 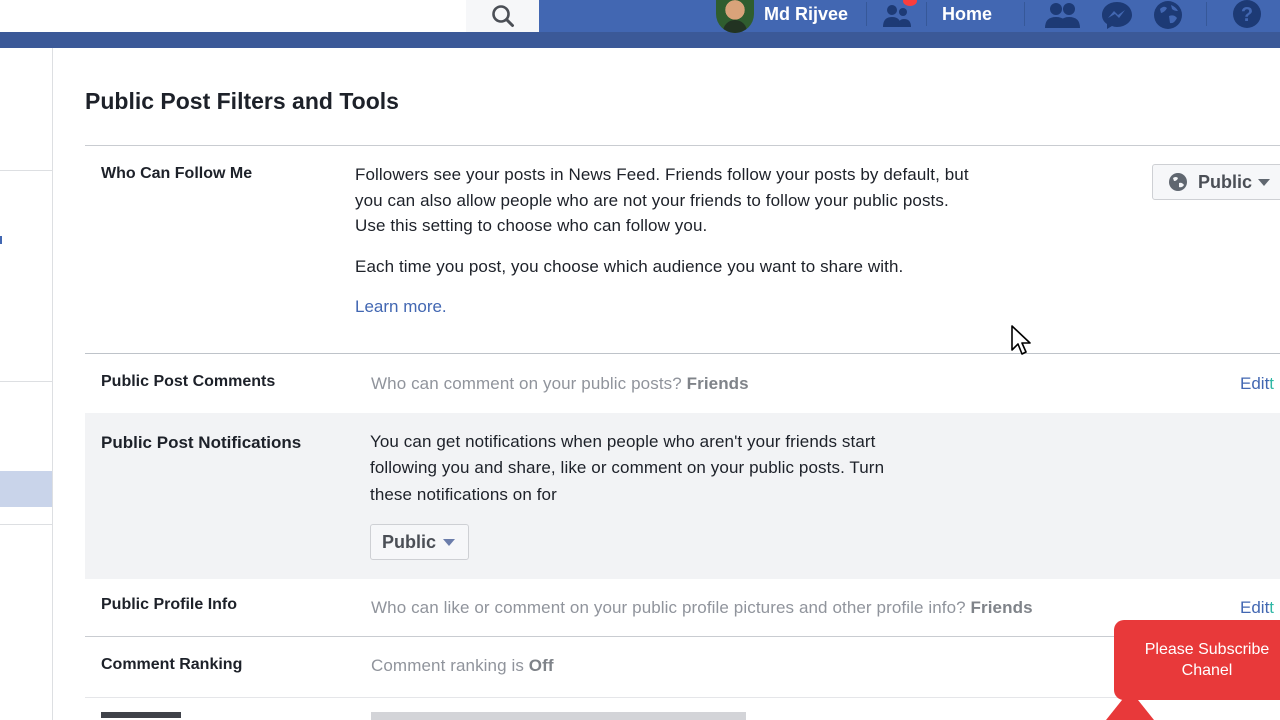 What do you see at coordinates (172, 664) in the screenshot?
I see `ranking-setting-label: Comment Ranking` at bounding box center [172, 664].